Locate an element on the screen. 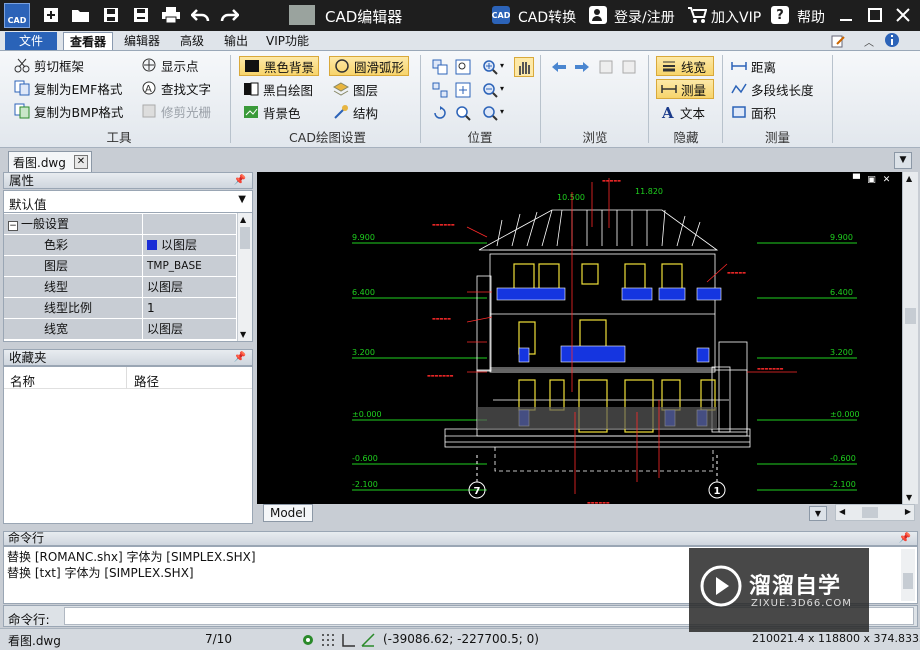 The width and height of the screenshot is (920, 650). property-row: 线型比例 1 is located at coordinates (120, 308).